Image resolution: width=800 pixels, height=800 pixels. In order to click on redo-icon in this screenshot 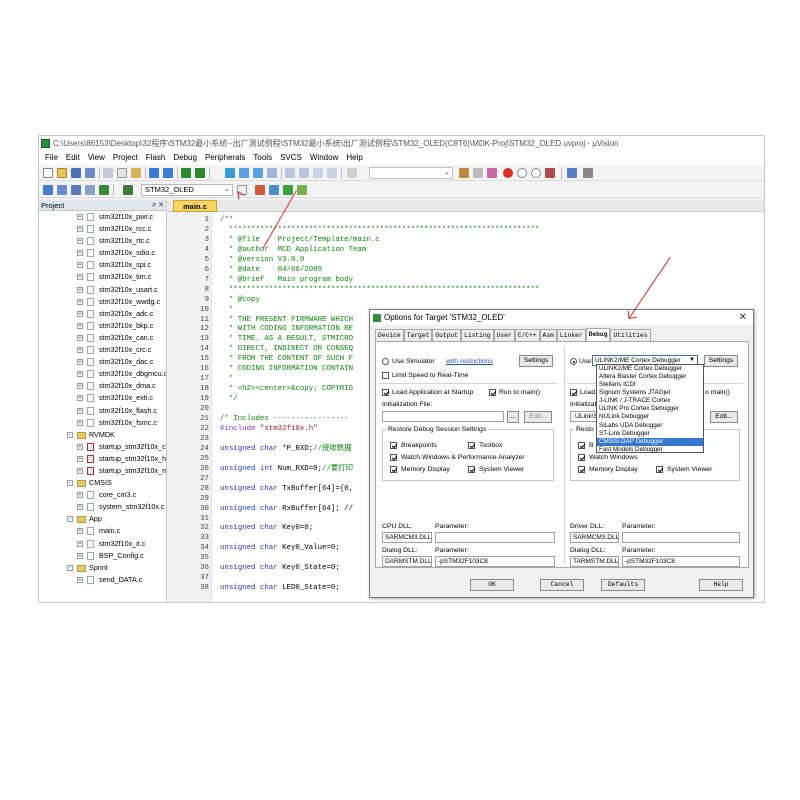, I will do `click(168, 173)`.